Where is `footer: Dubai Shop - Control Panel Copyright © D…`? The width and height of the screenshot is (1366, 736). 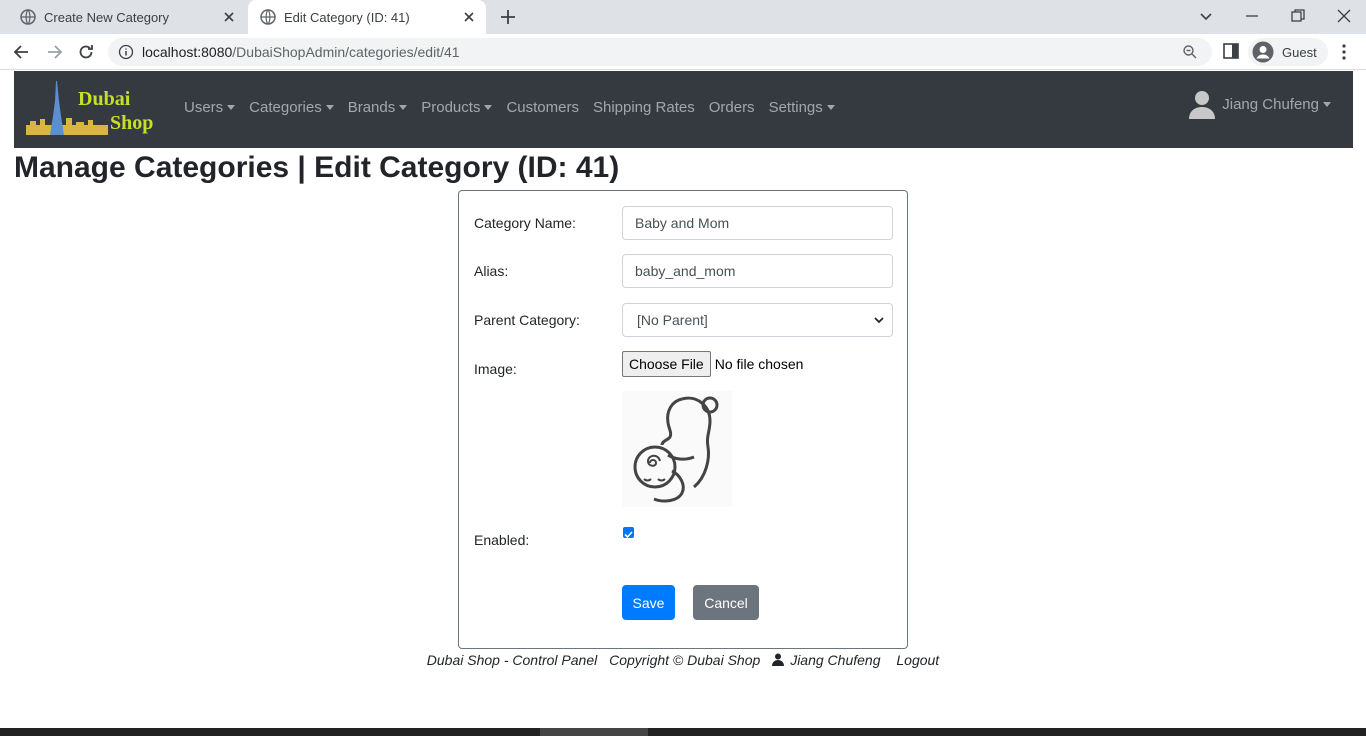
footer: Dubai Shop - Control Panel Copyright © D… is located at coordinates (683, 660).